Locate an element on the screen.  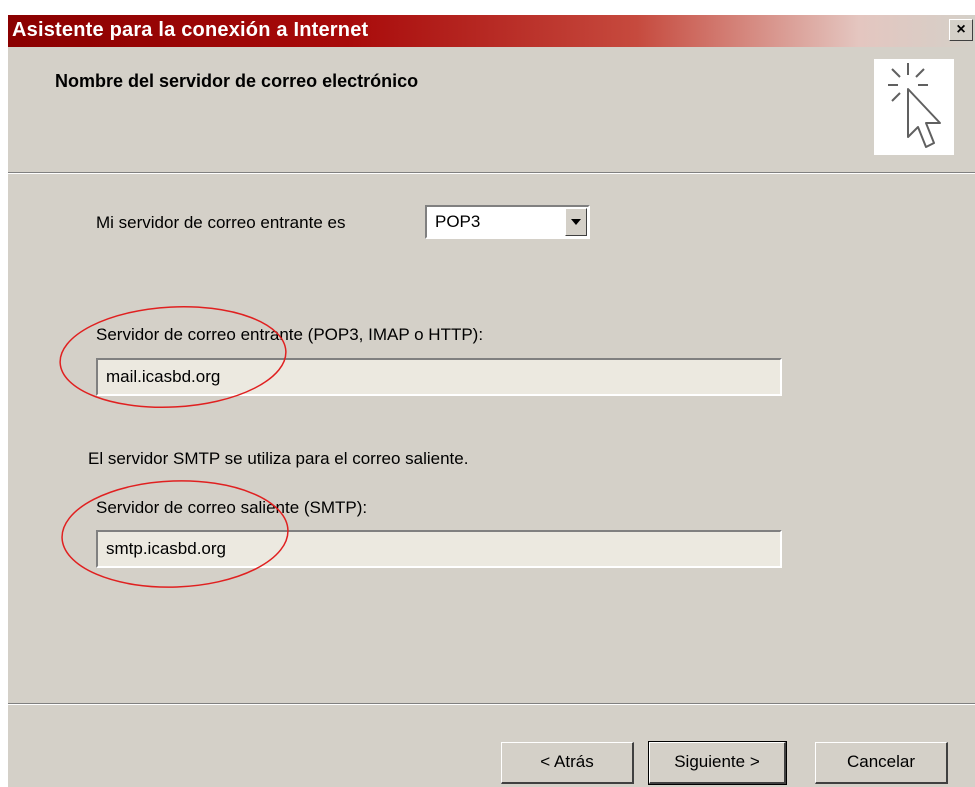
incoming-type-label: Mi servidor de correo entrante es is located at coordinates (221, 222).